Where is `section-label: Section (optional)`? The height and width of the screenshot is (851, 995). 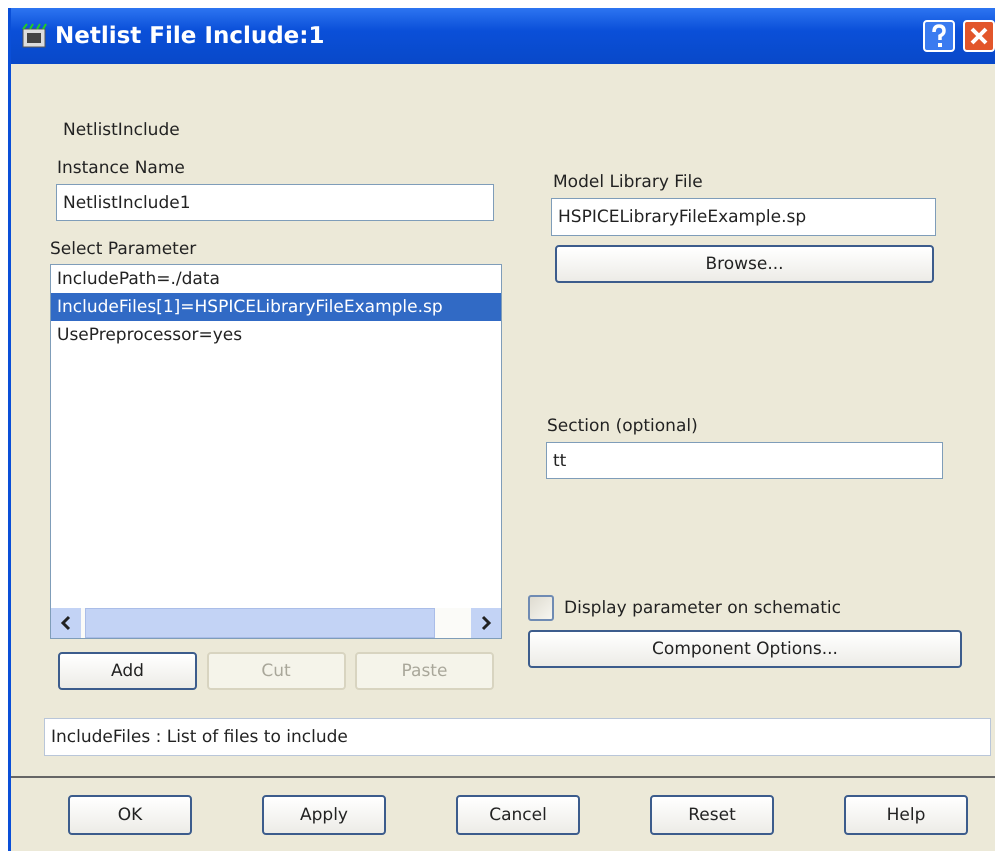
section-label: Section (optional) is located at coordinates (623, 426).